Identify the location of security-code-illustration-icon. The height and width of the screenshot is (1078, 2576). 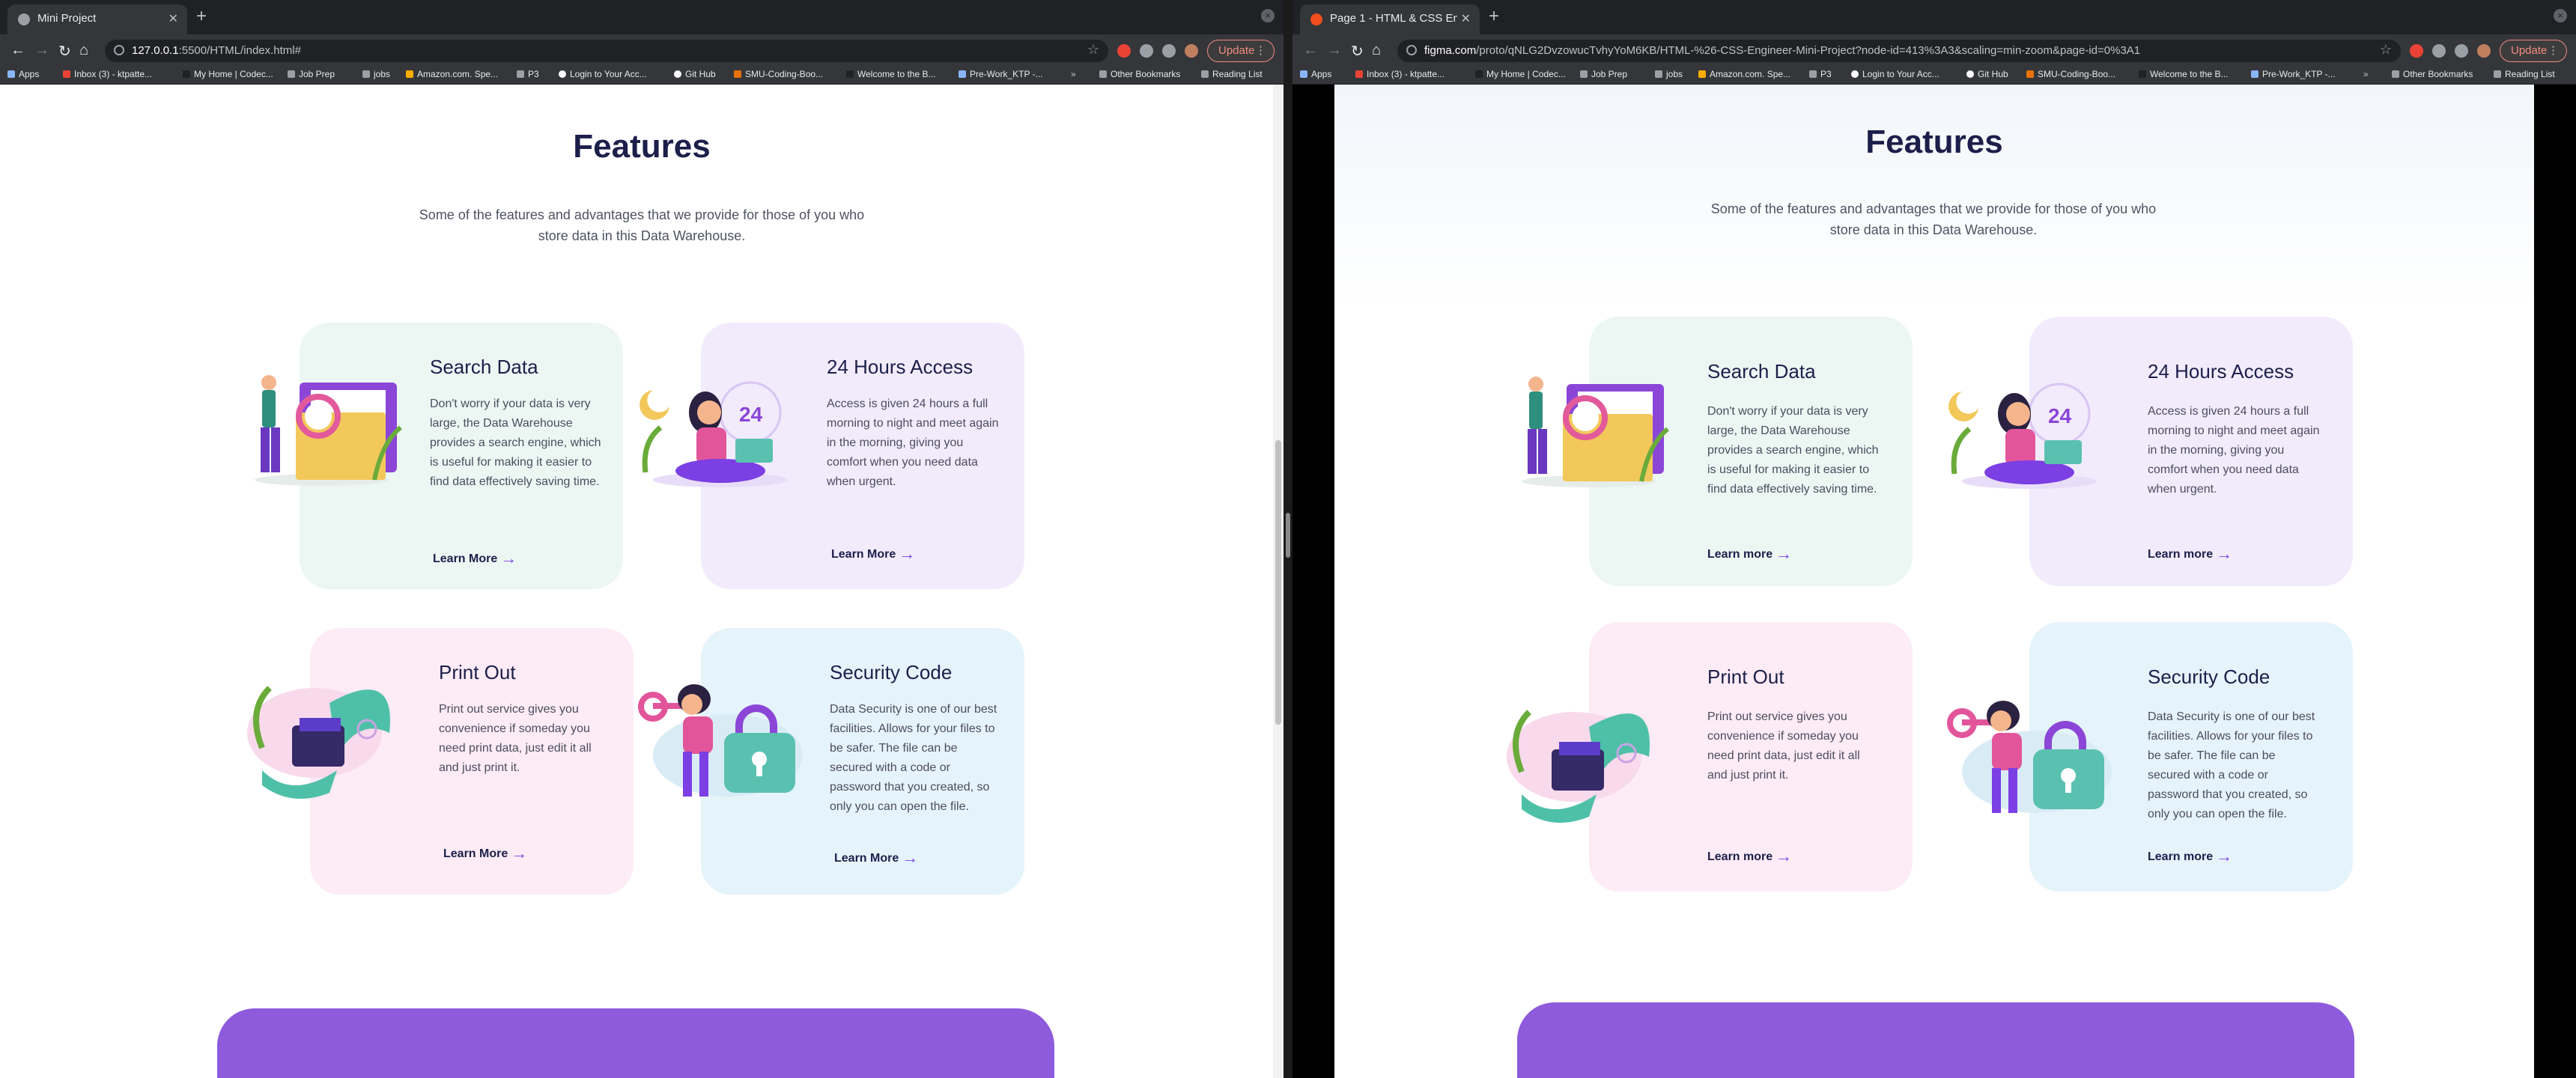
(724, 740).